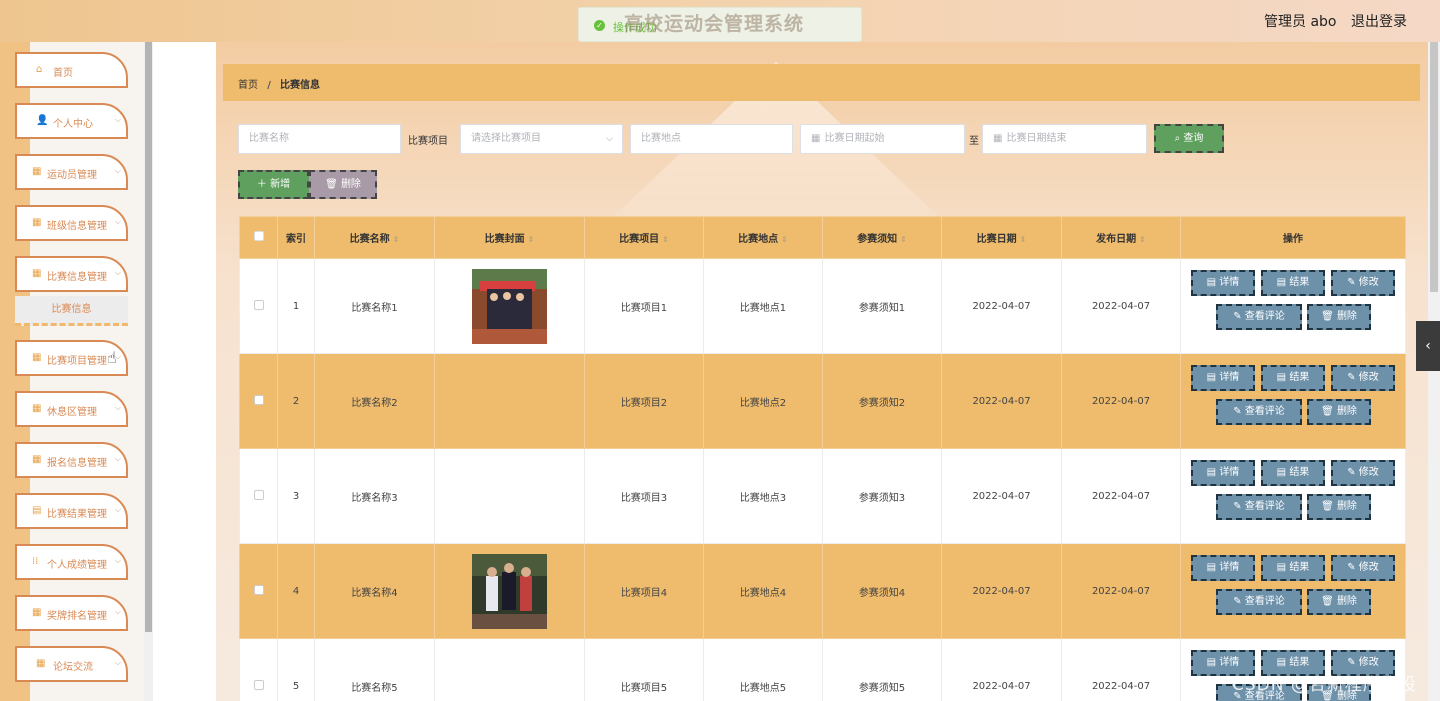 The image size is (1440, 701). I want to click on competition-name-input: 比赛名称, so click(319, 139).